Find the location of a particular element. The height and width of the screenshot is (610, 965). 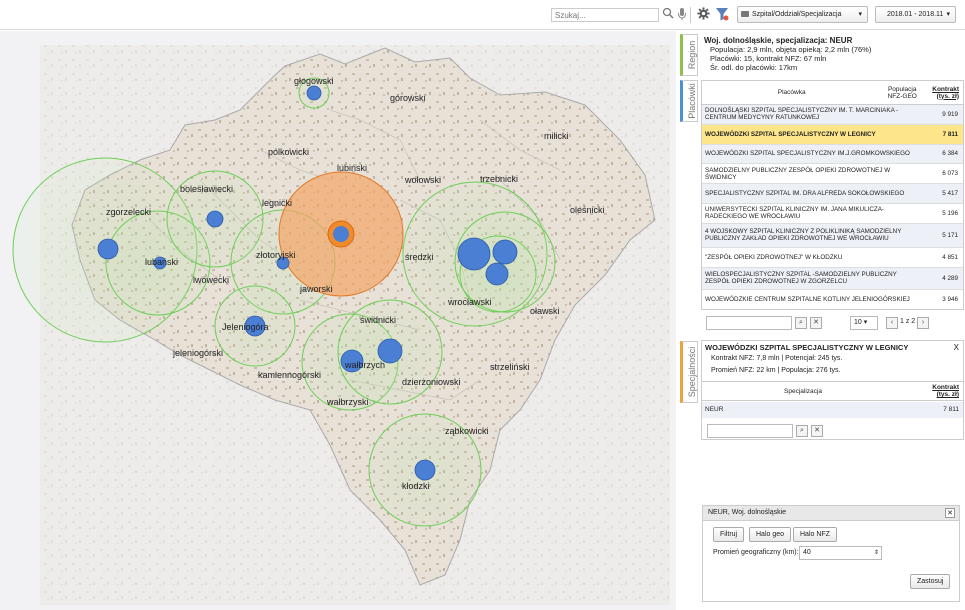

county-label: świdnicki is located at coordinates (378, 320).